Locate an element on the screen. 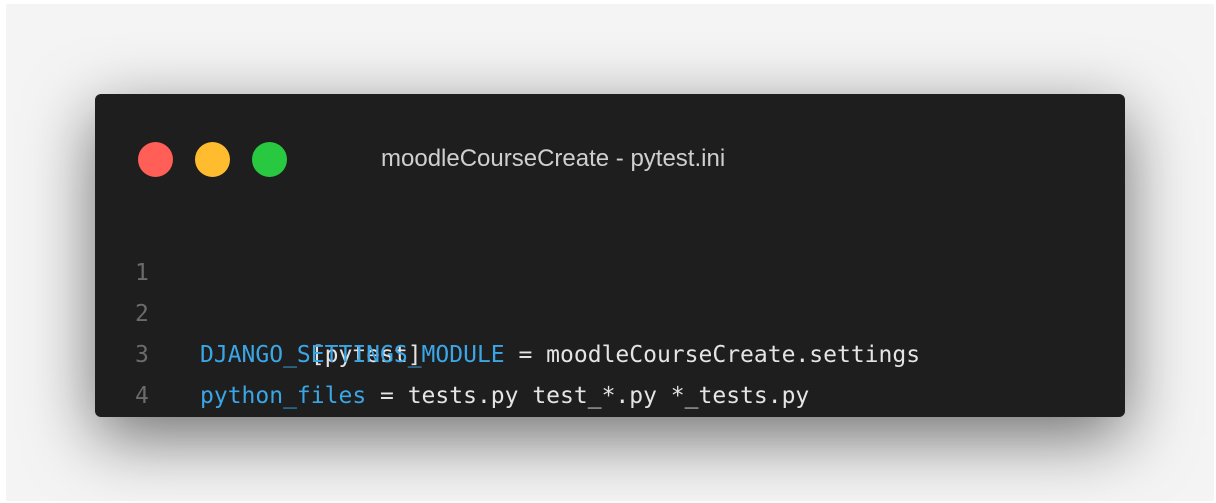 Image resolution: width=1216 pixels, height=503 pixels. close-button is located at coordinates (155, 159).